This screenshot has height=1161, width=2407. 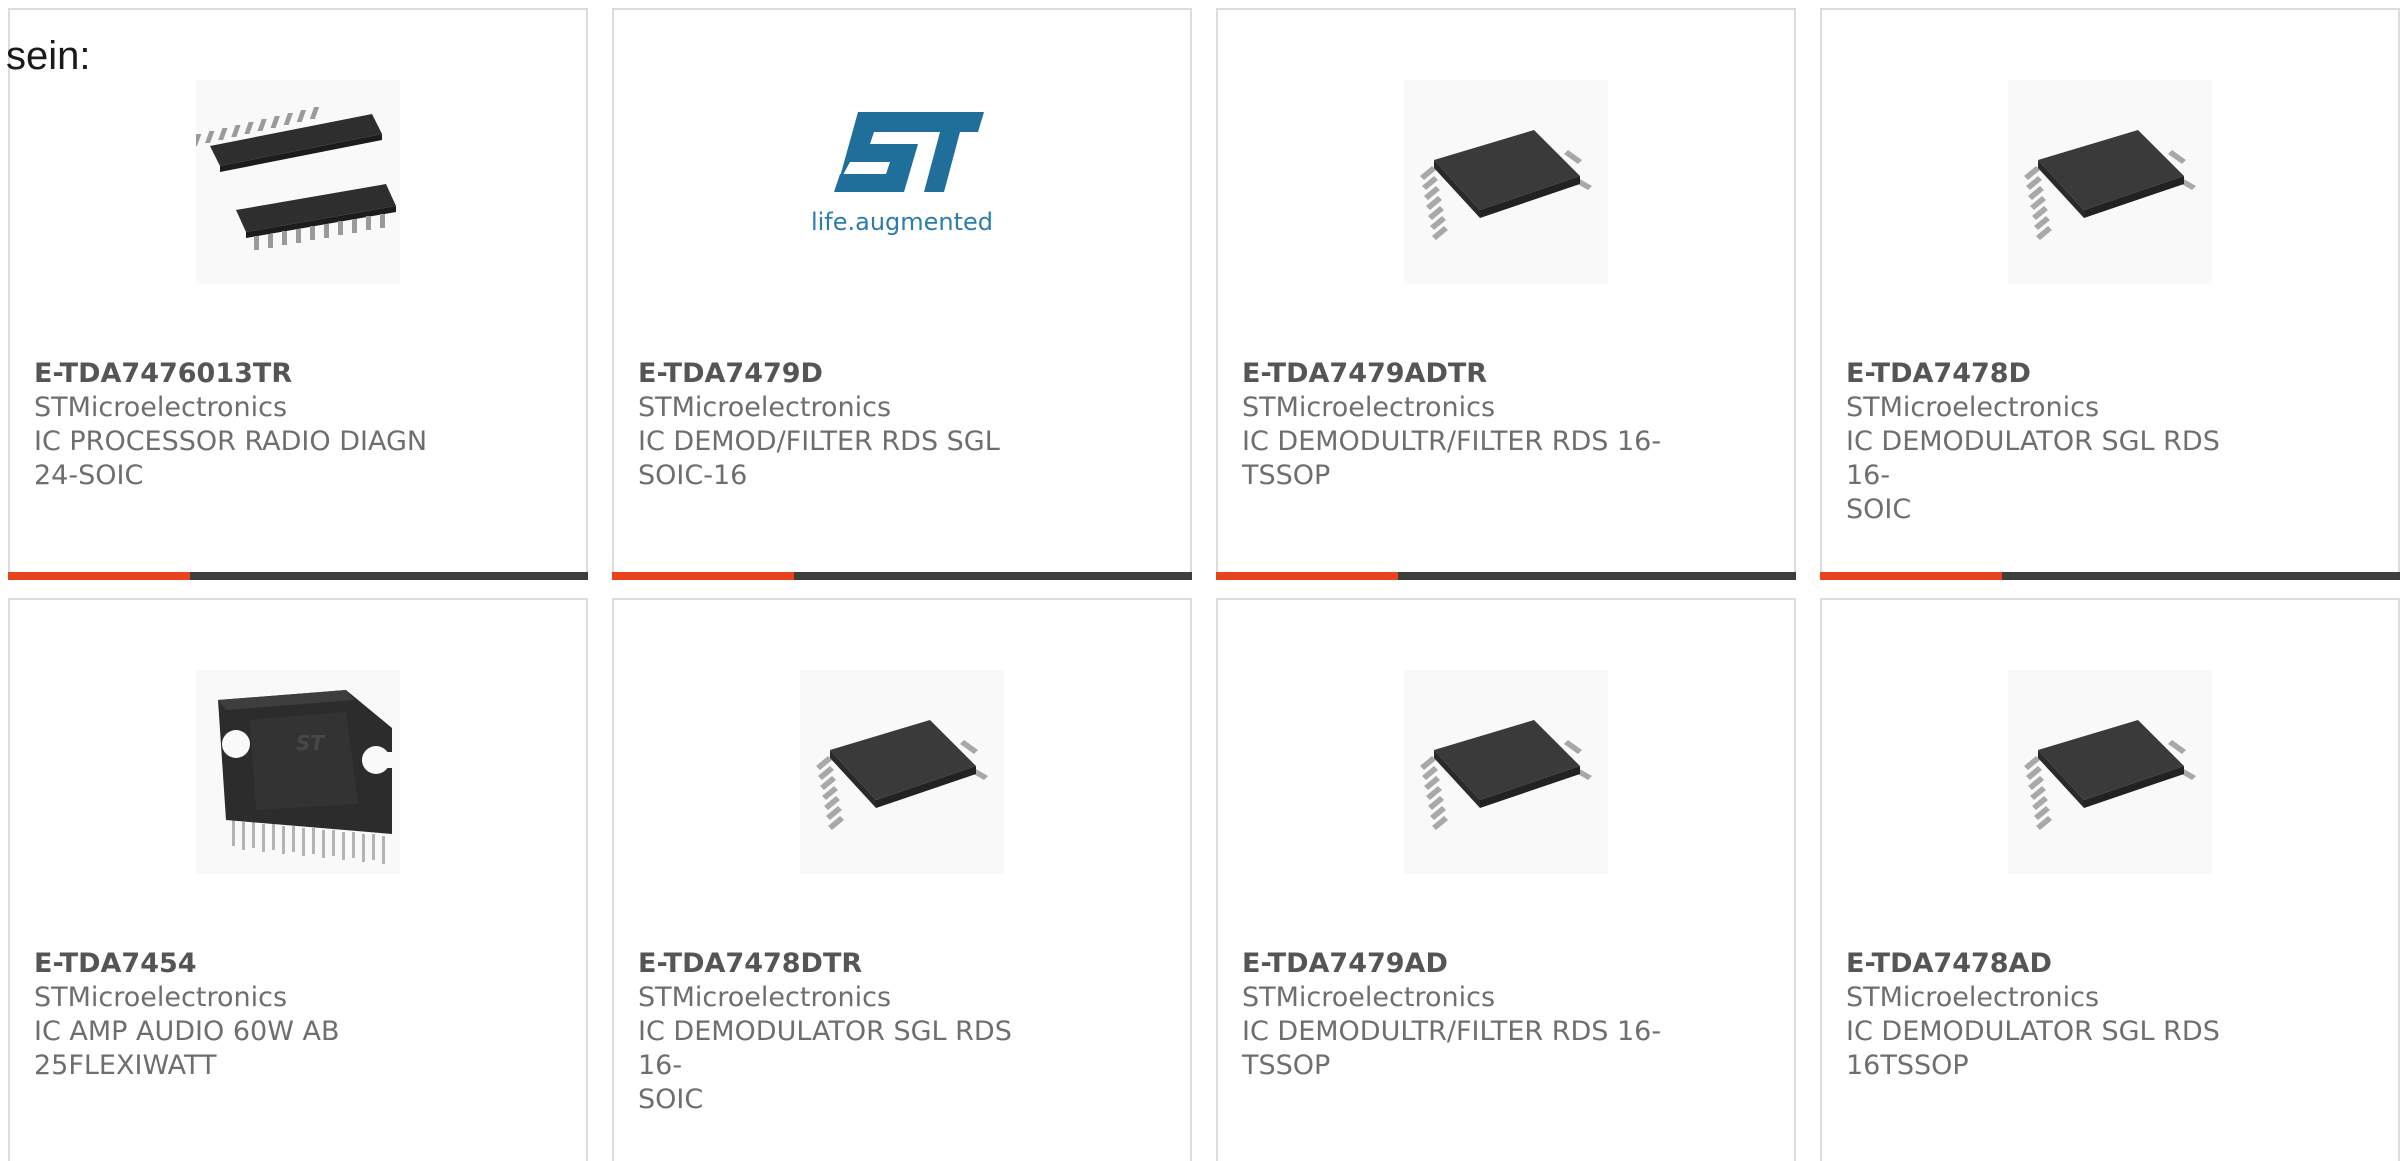 I want to click on description-line-2: 24-SOIC, so click(x=89, y=475).